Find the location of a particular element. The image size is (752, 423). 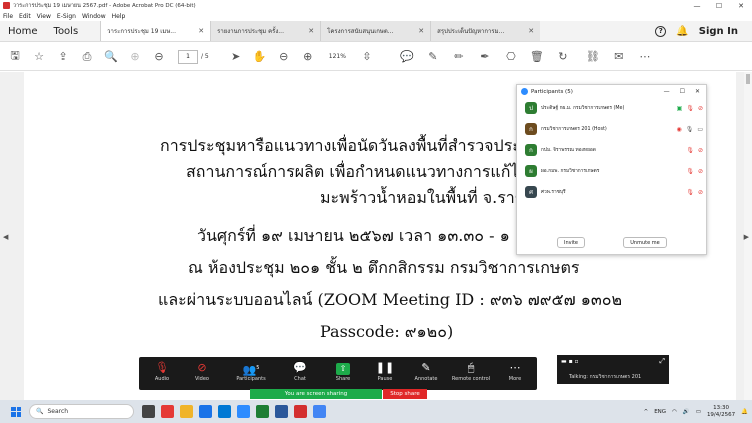

document-tab: สรุปประเด็นปัญหาการม... ✕ is located at coordinates (485, 31).